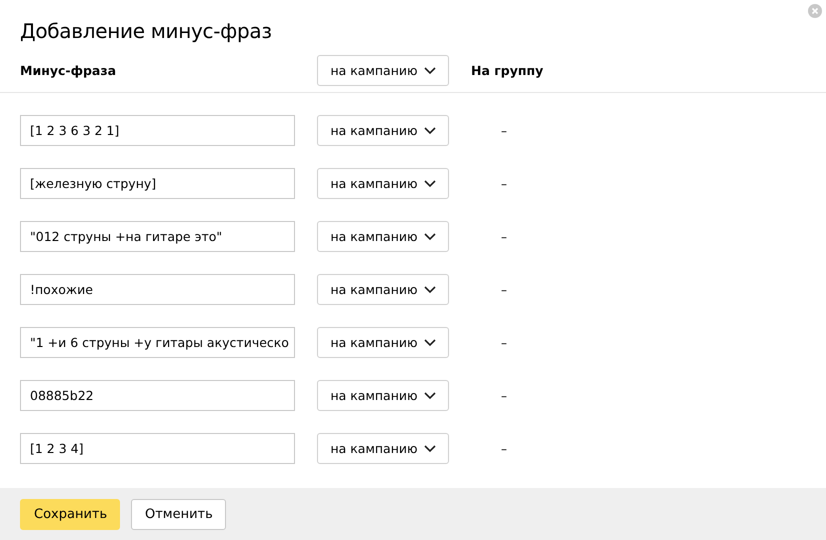 The image size is (826, 540). I want to click on phrase-input: "1 +и 6 струны +у гитары акустическо, so click(157, 342).